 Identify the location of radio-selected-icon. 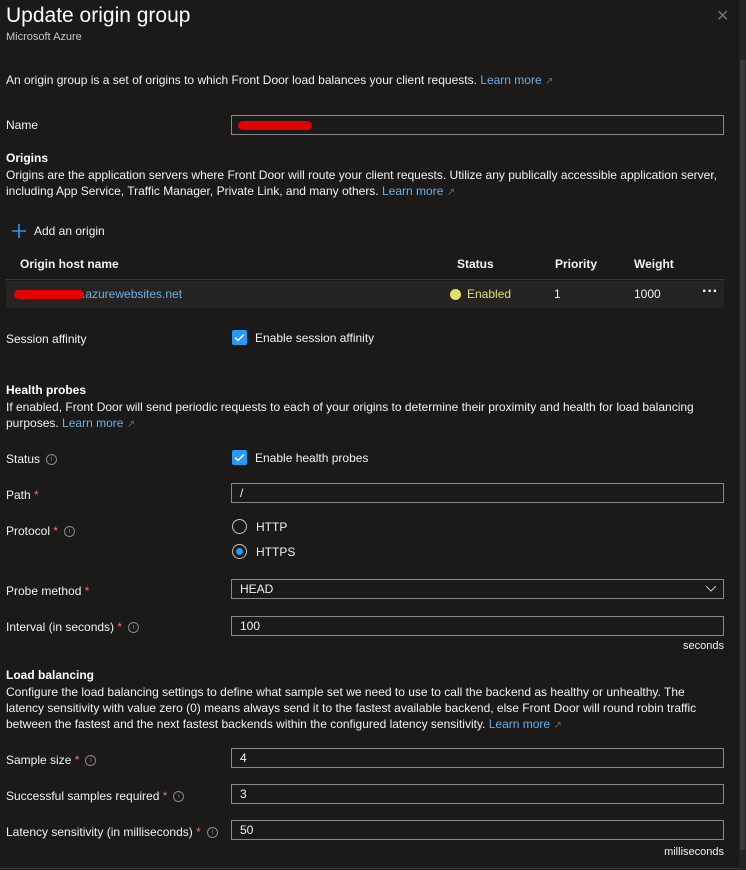
(239, 551).